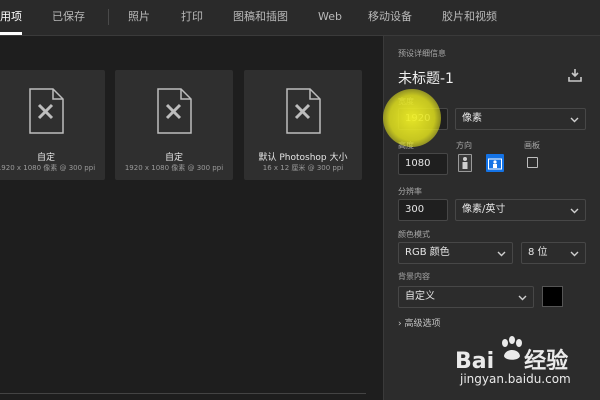  Describe the element at coordinates (552, 296) in the screenshot. I see `background-color-swatch` at that location.